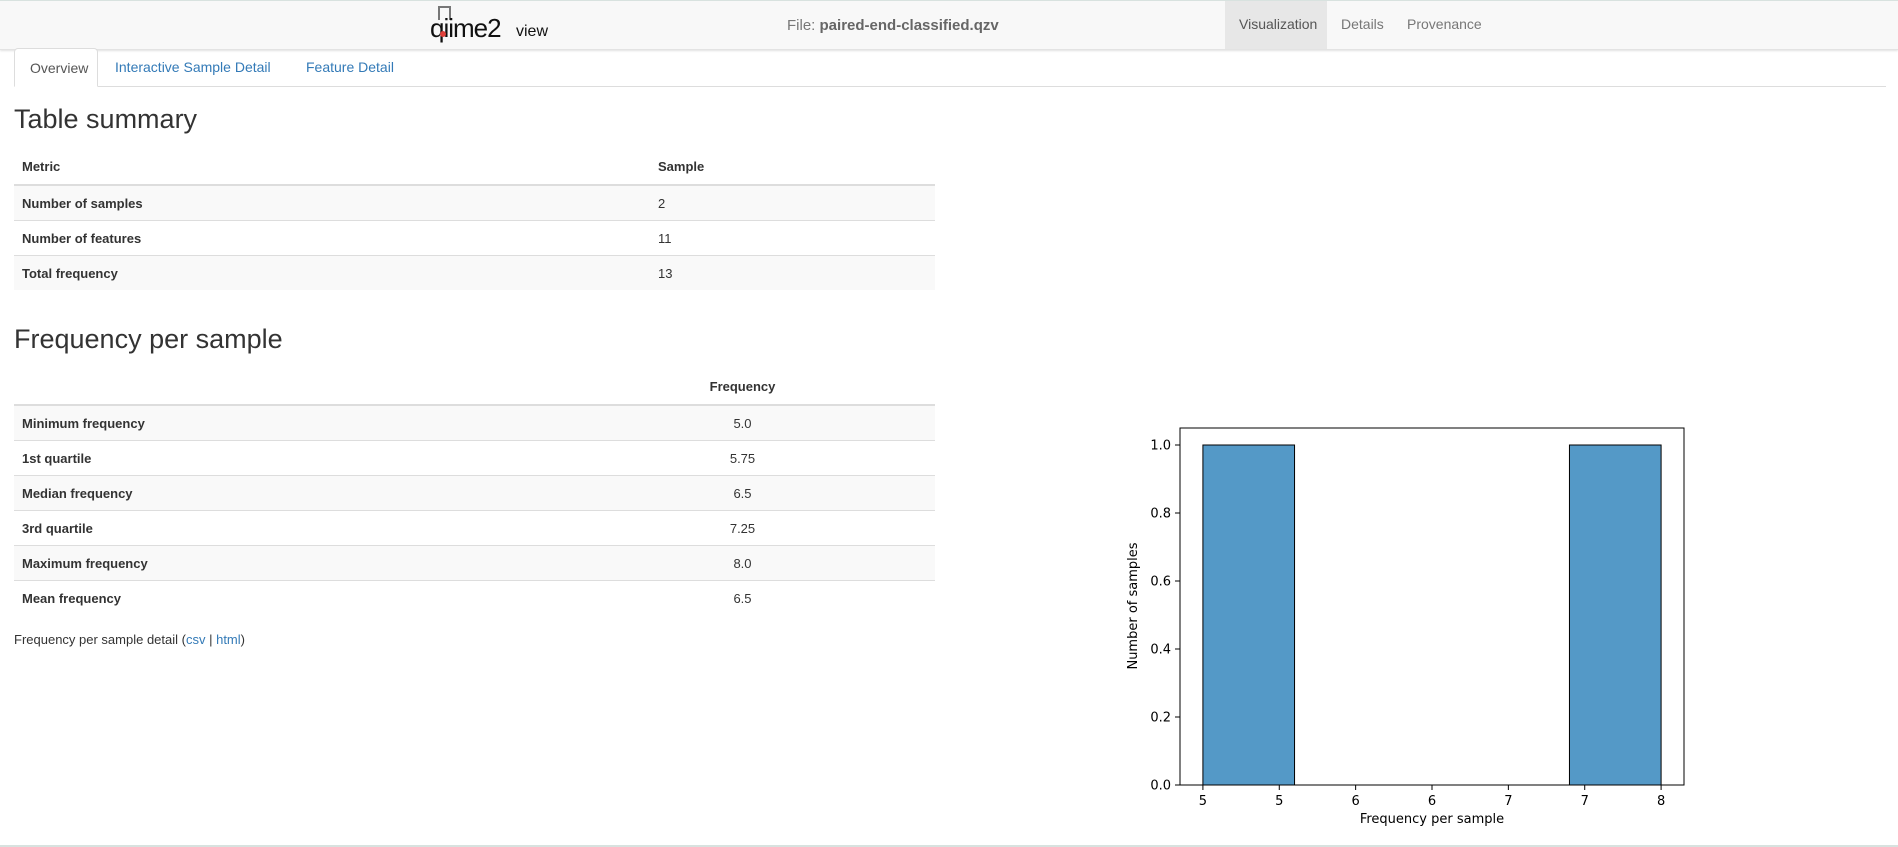 The width and height of the screenshot is (1898, 847). Describe the element at coordinates (106, 119) in the screenshot. I see `table-summary-heading: Table summary` at that location.